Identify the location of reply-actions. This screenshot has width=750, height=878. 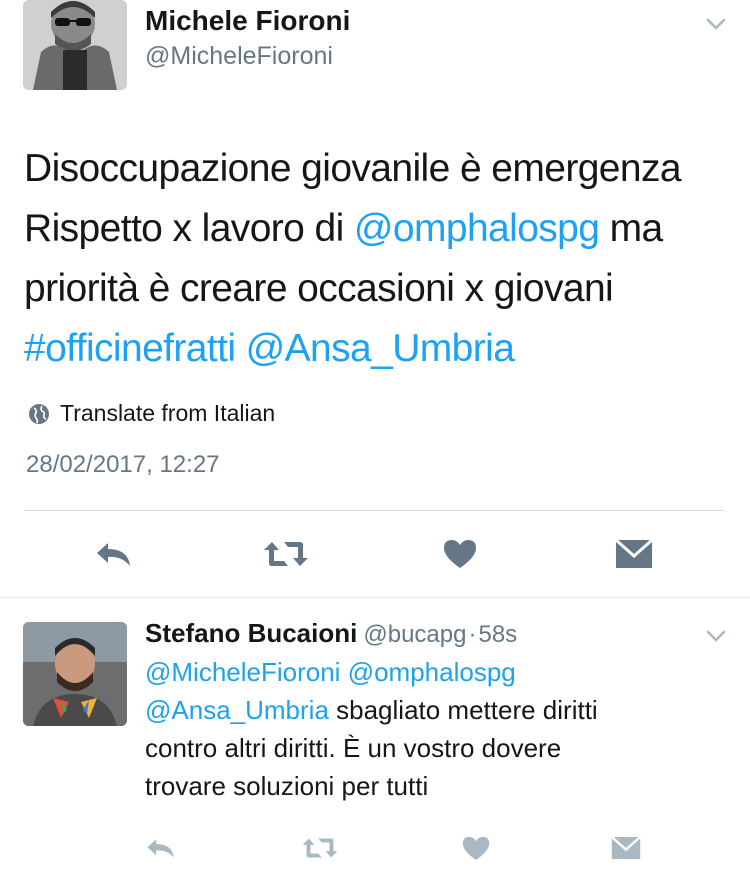
(375, 848).